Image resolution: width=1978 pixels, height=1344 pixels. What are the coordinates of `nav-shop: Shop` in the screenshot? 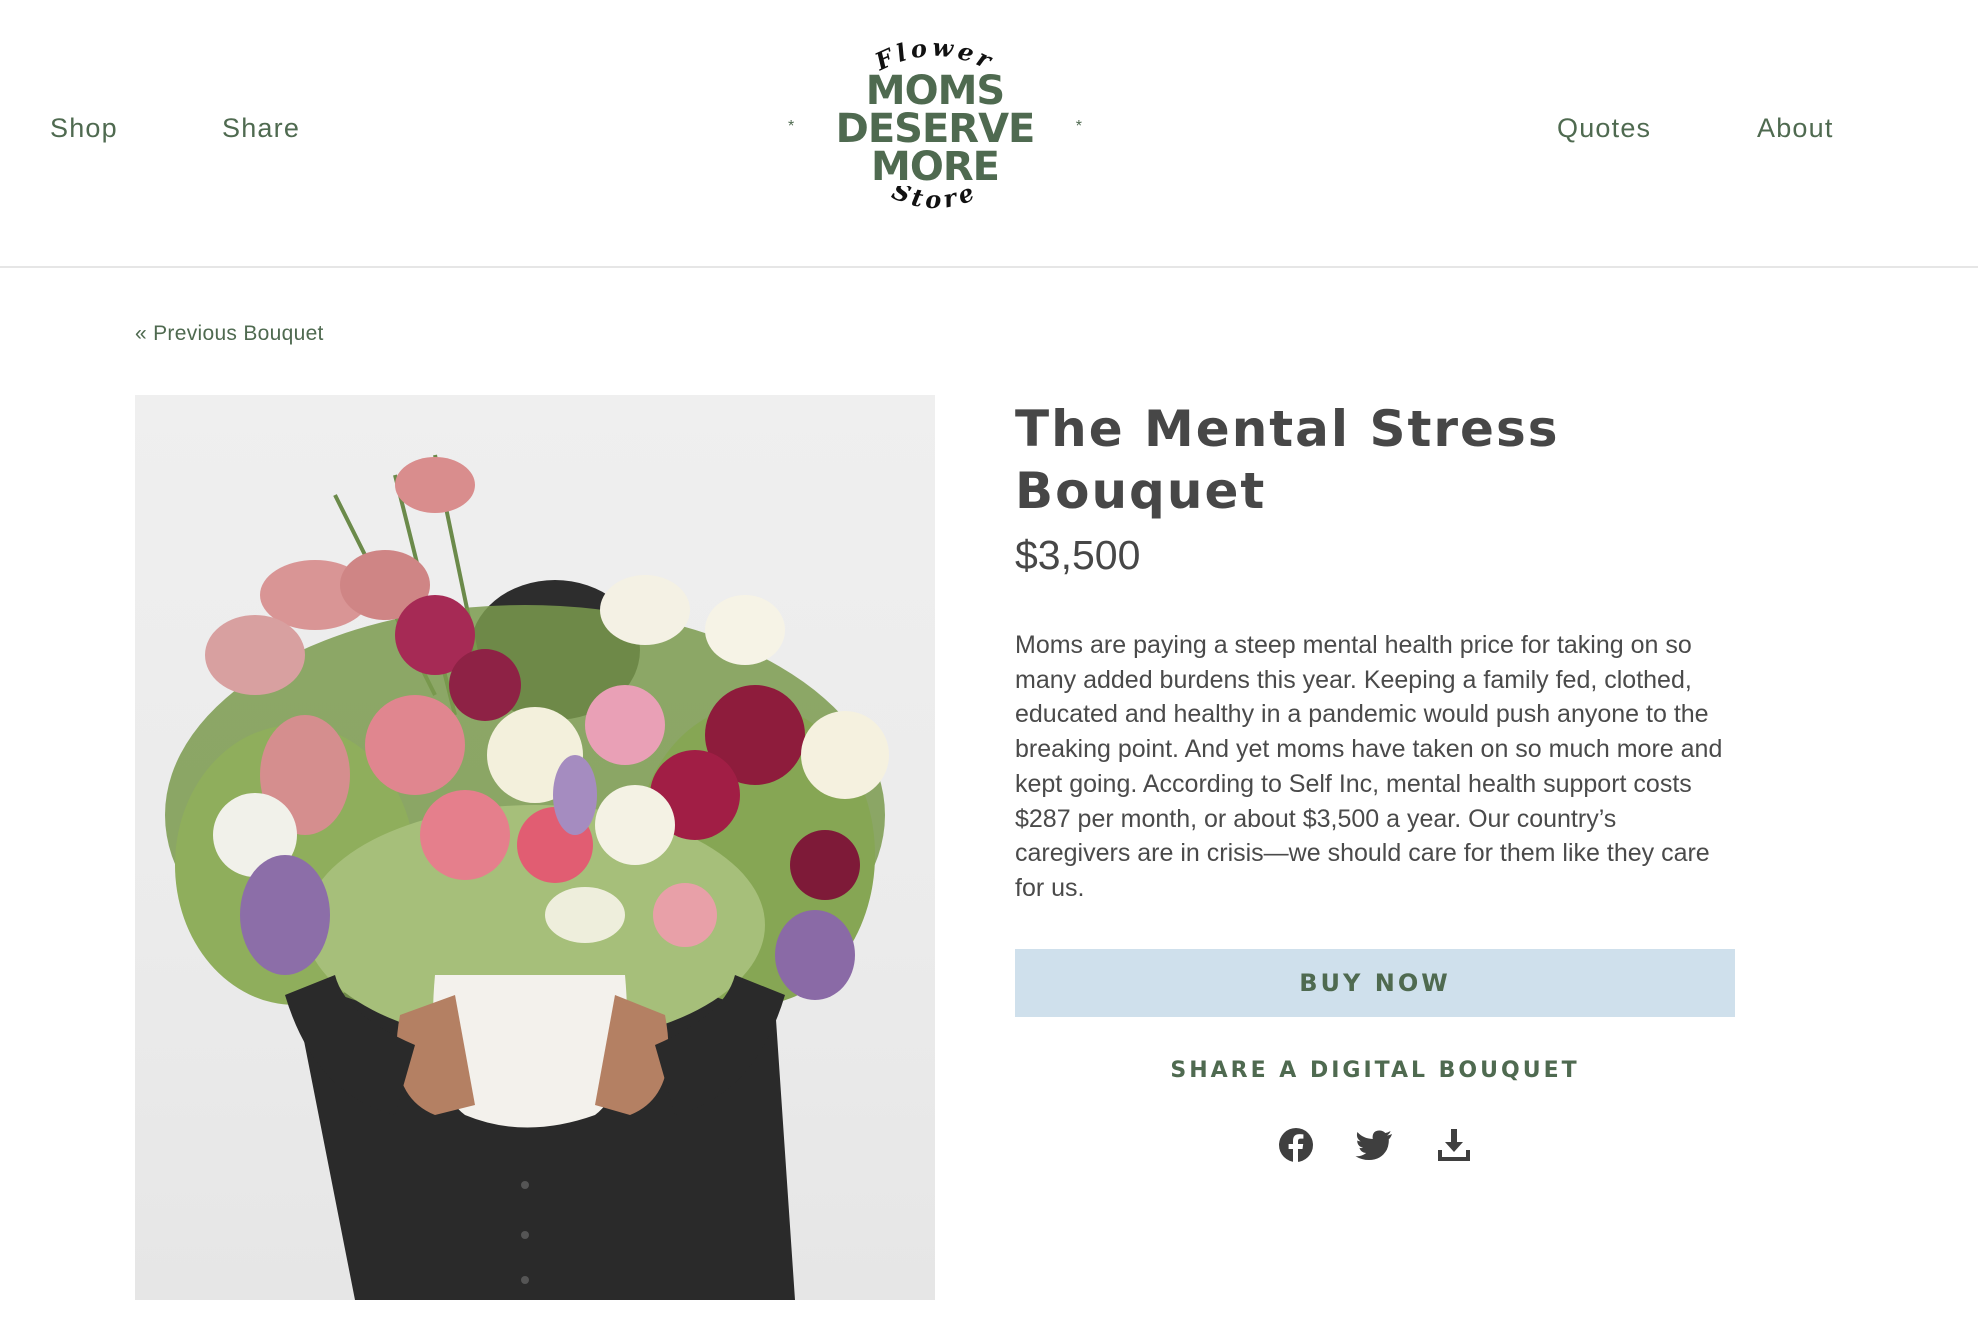 It's located at (84, 128).